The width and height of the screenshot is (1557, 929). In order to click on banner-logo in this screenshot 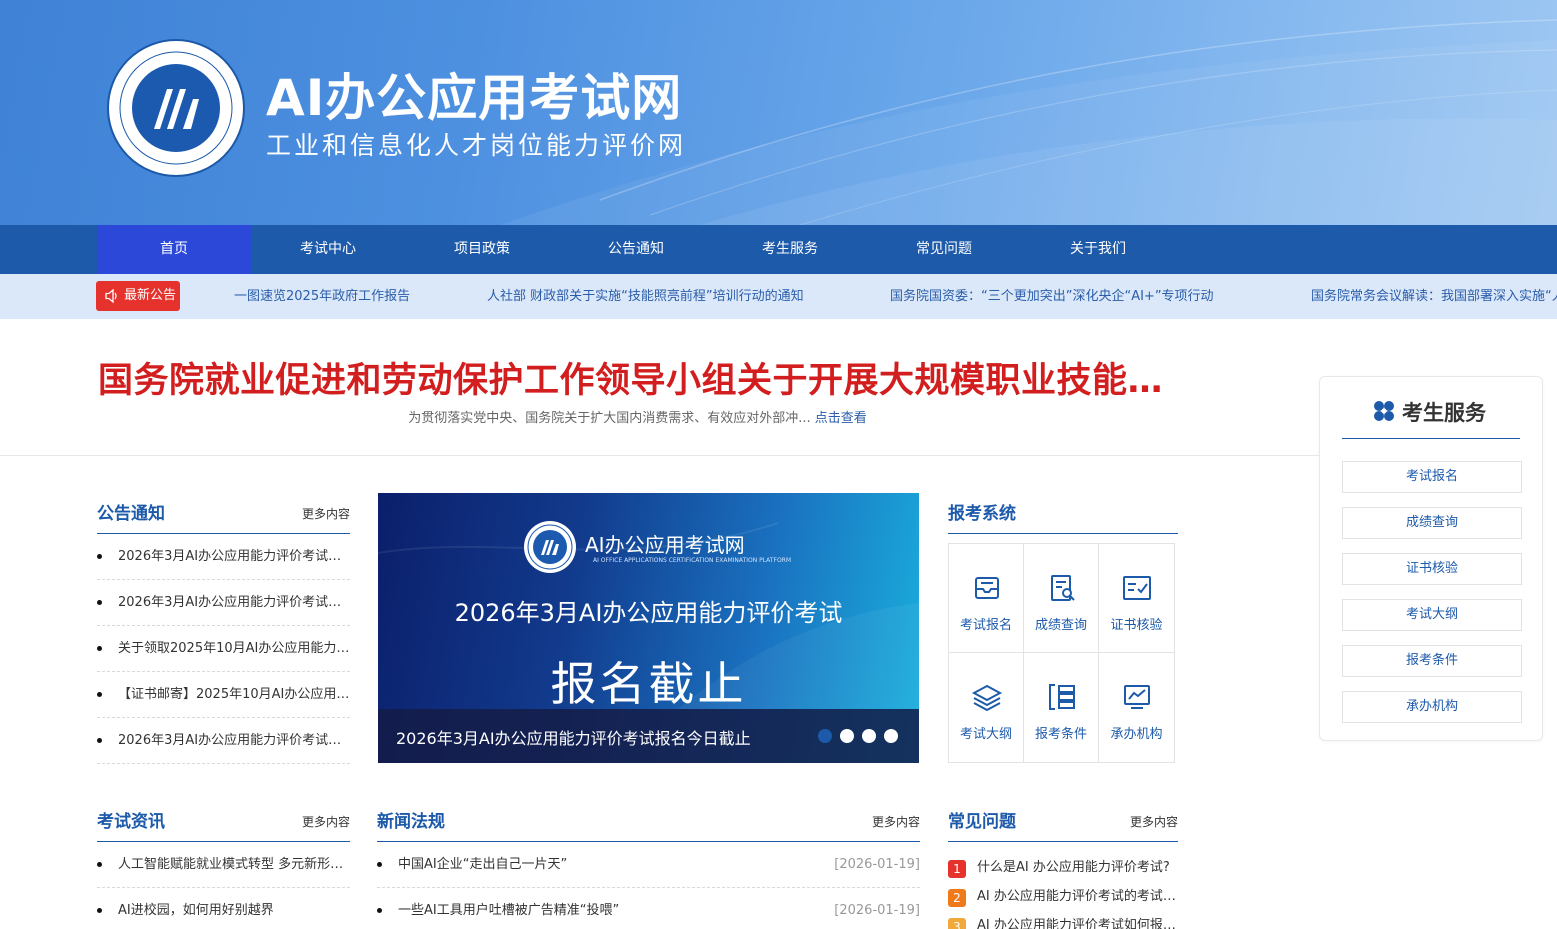, I will do `click(550, 547)`.